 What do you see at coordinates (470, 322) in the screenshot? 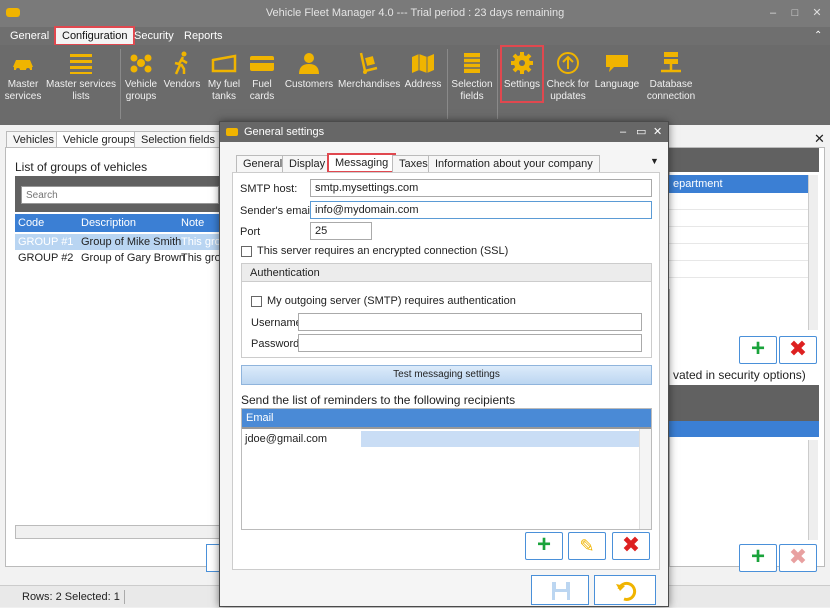
I see `username-input` at bounding box center [470, 322].